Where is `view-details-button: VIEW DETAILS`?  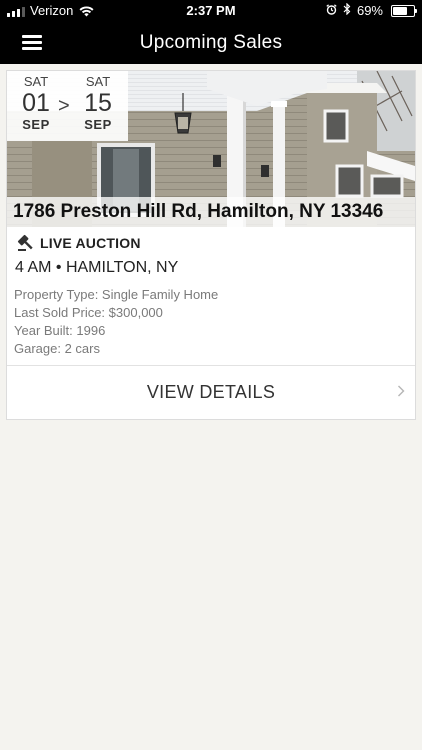 view-details-button: VIEW DETAILS is located at coordinates (211, 392).